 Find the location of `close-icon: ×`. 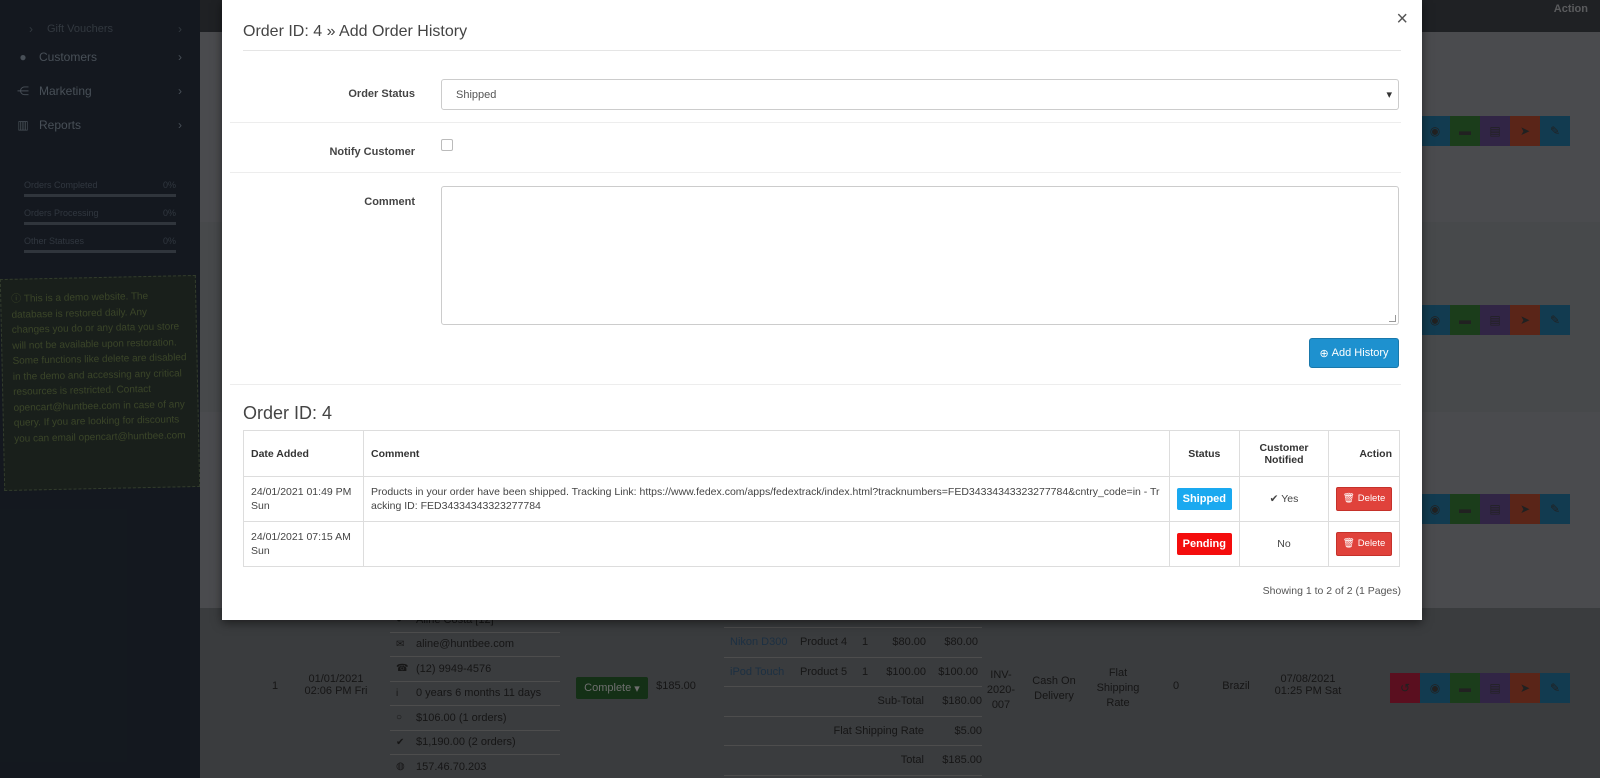

close-icon: × is located at coordinates (1402, 19).